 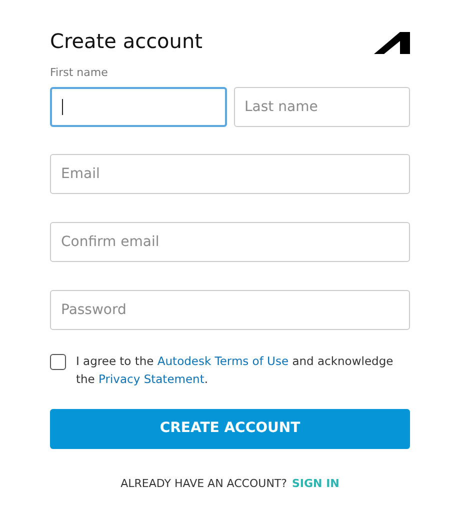 I want to click on checkbox, so click(x=58, y=362).